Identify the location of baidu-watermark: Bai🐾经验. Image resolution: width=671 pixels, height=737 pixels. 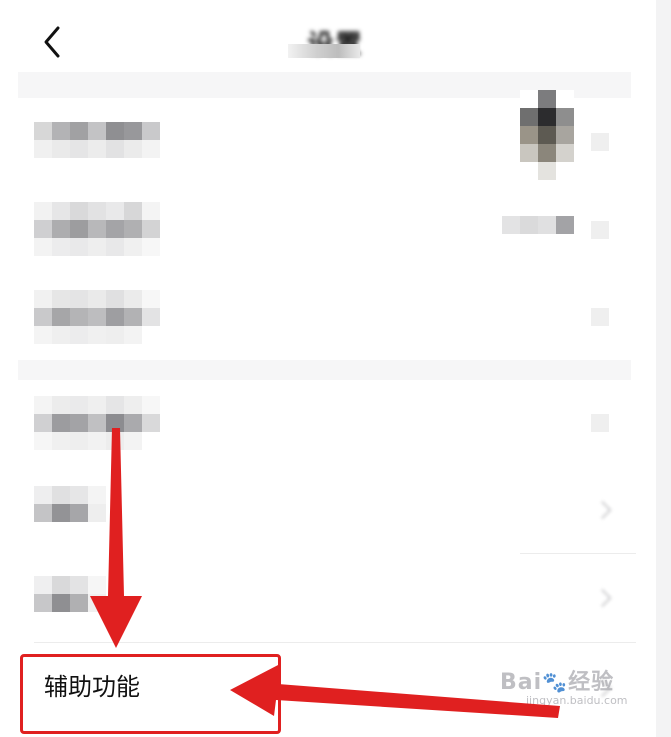
(557, 680).